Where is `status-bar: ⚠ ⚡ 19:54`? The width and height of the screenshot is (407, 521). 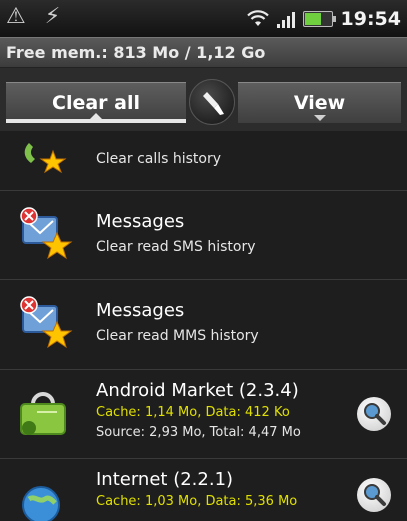
status-bar: ⚠ ⚡ 19:54 is located at coordinates (203, 18).